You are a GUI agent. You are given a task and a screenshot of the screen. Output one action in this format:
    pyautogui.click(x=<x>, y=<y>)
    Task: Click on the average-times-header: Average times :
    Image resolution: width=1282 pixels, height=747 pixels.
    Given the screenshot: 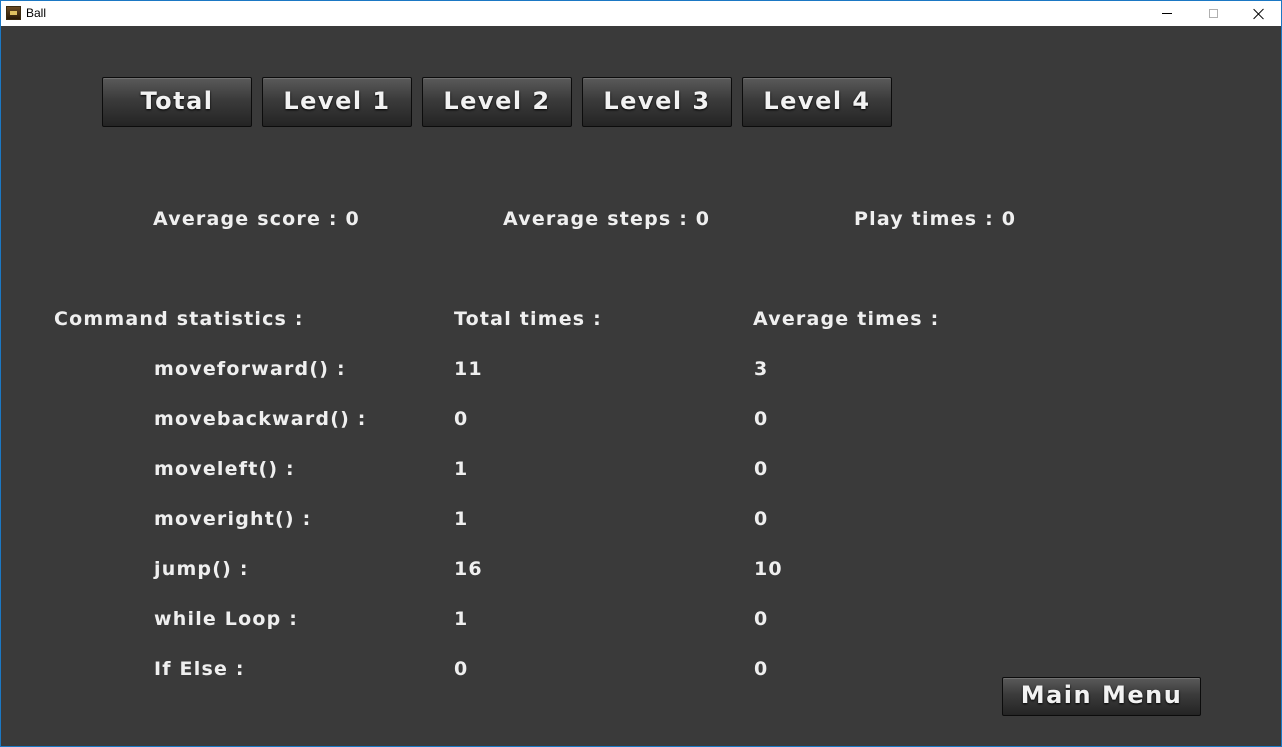 What is the action you would take?
    pyautogui.click(x=846, y=319)
    